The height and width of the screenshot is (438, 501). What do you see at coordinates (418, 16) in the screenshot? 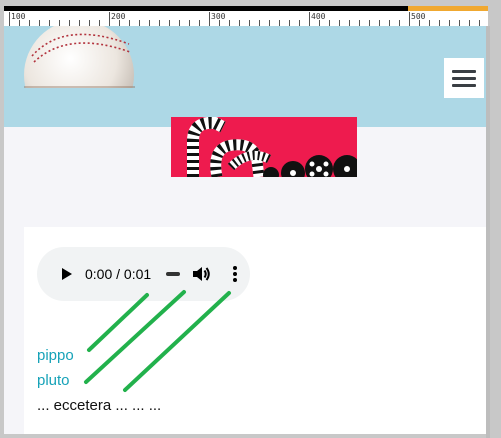
I see `ruler-label: 500` at bounding box center [418, 16].